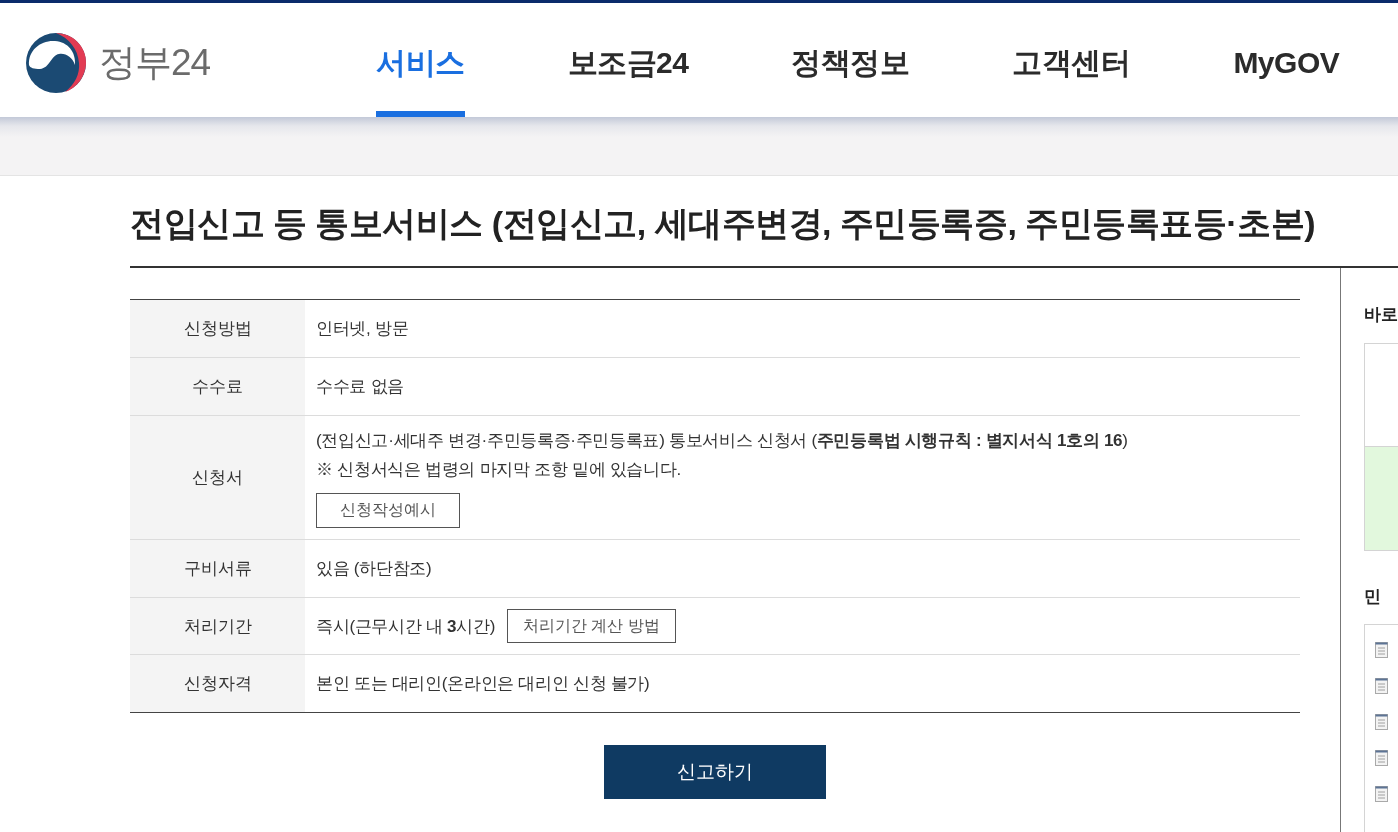  I want to click on row-value: 있음 (하단참조), so click(374, 569).